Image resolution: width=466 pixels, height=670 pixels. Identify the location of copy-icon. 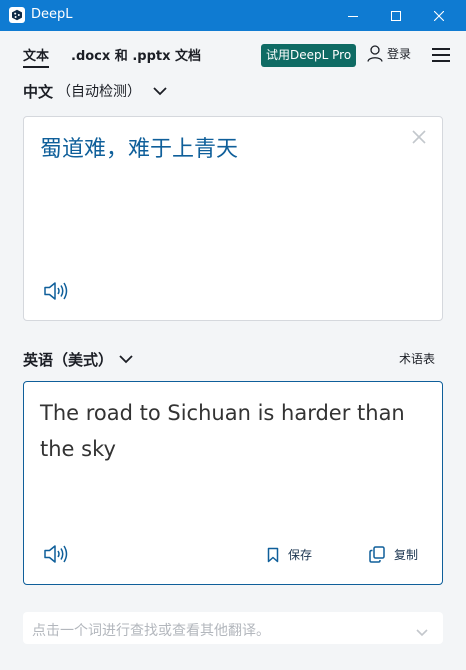
(377, 554).